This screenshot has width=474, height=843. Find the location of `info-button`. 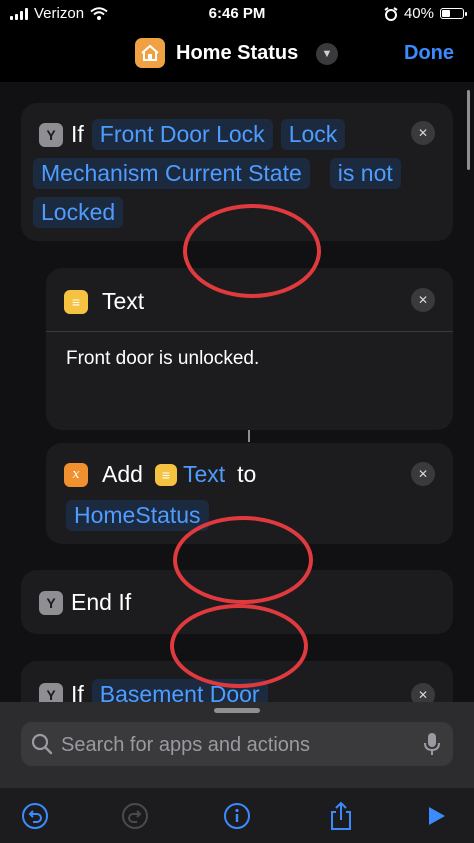

info-button is located at coordinates (237, 816).